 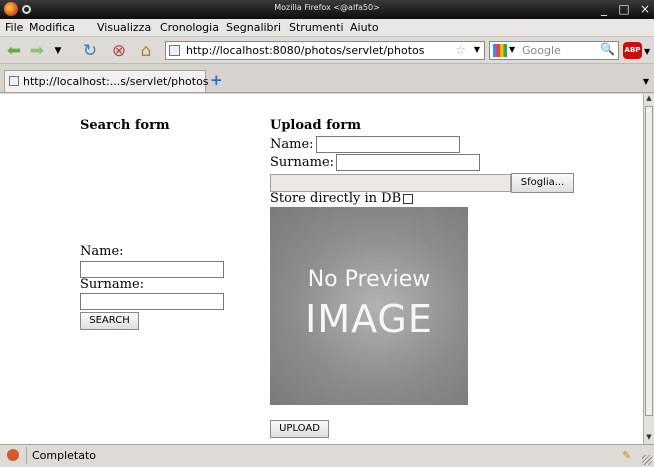 What do you see at coordinates (649, 99) in the screenshot?
I see `scroll-up-icon: ▲` at bounding box center [649, 99].